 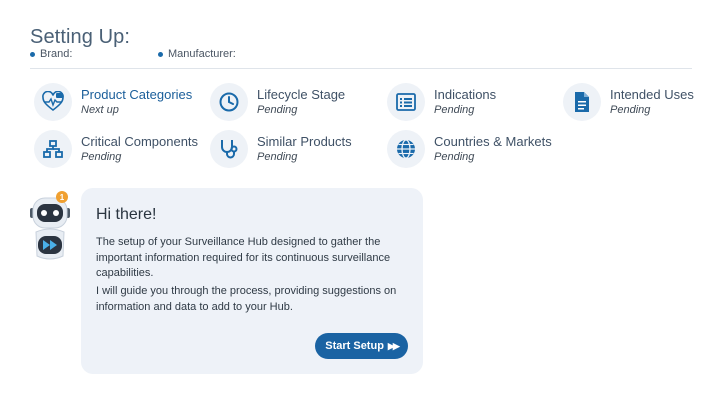 What do you see at coordinates (301, 94) in the screenshot?
I see `step-label: Lifecycle Stage` at bounding box center [301, 94].